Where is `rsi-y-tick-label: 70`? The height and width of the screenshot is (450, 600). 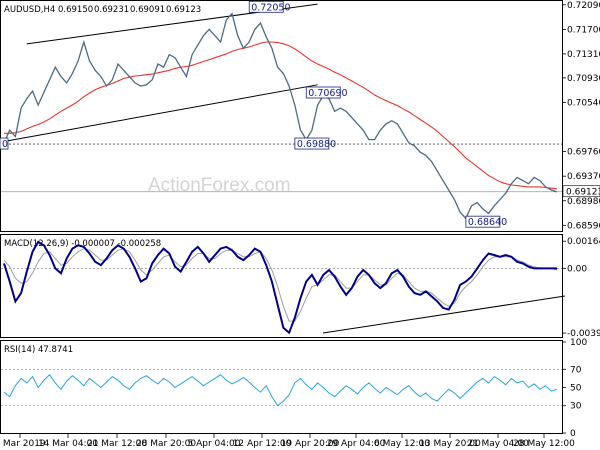 rsi-y-tick-label: 70 is located at coordinates (576, 370).